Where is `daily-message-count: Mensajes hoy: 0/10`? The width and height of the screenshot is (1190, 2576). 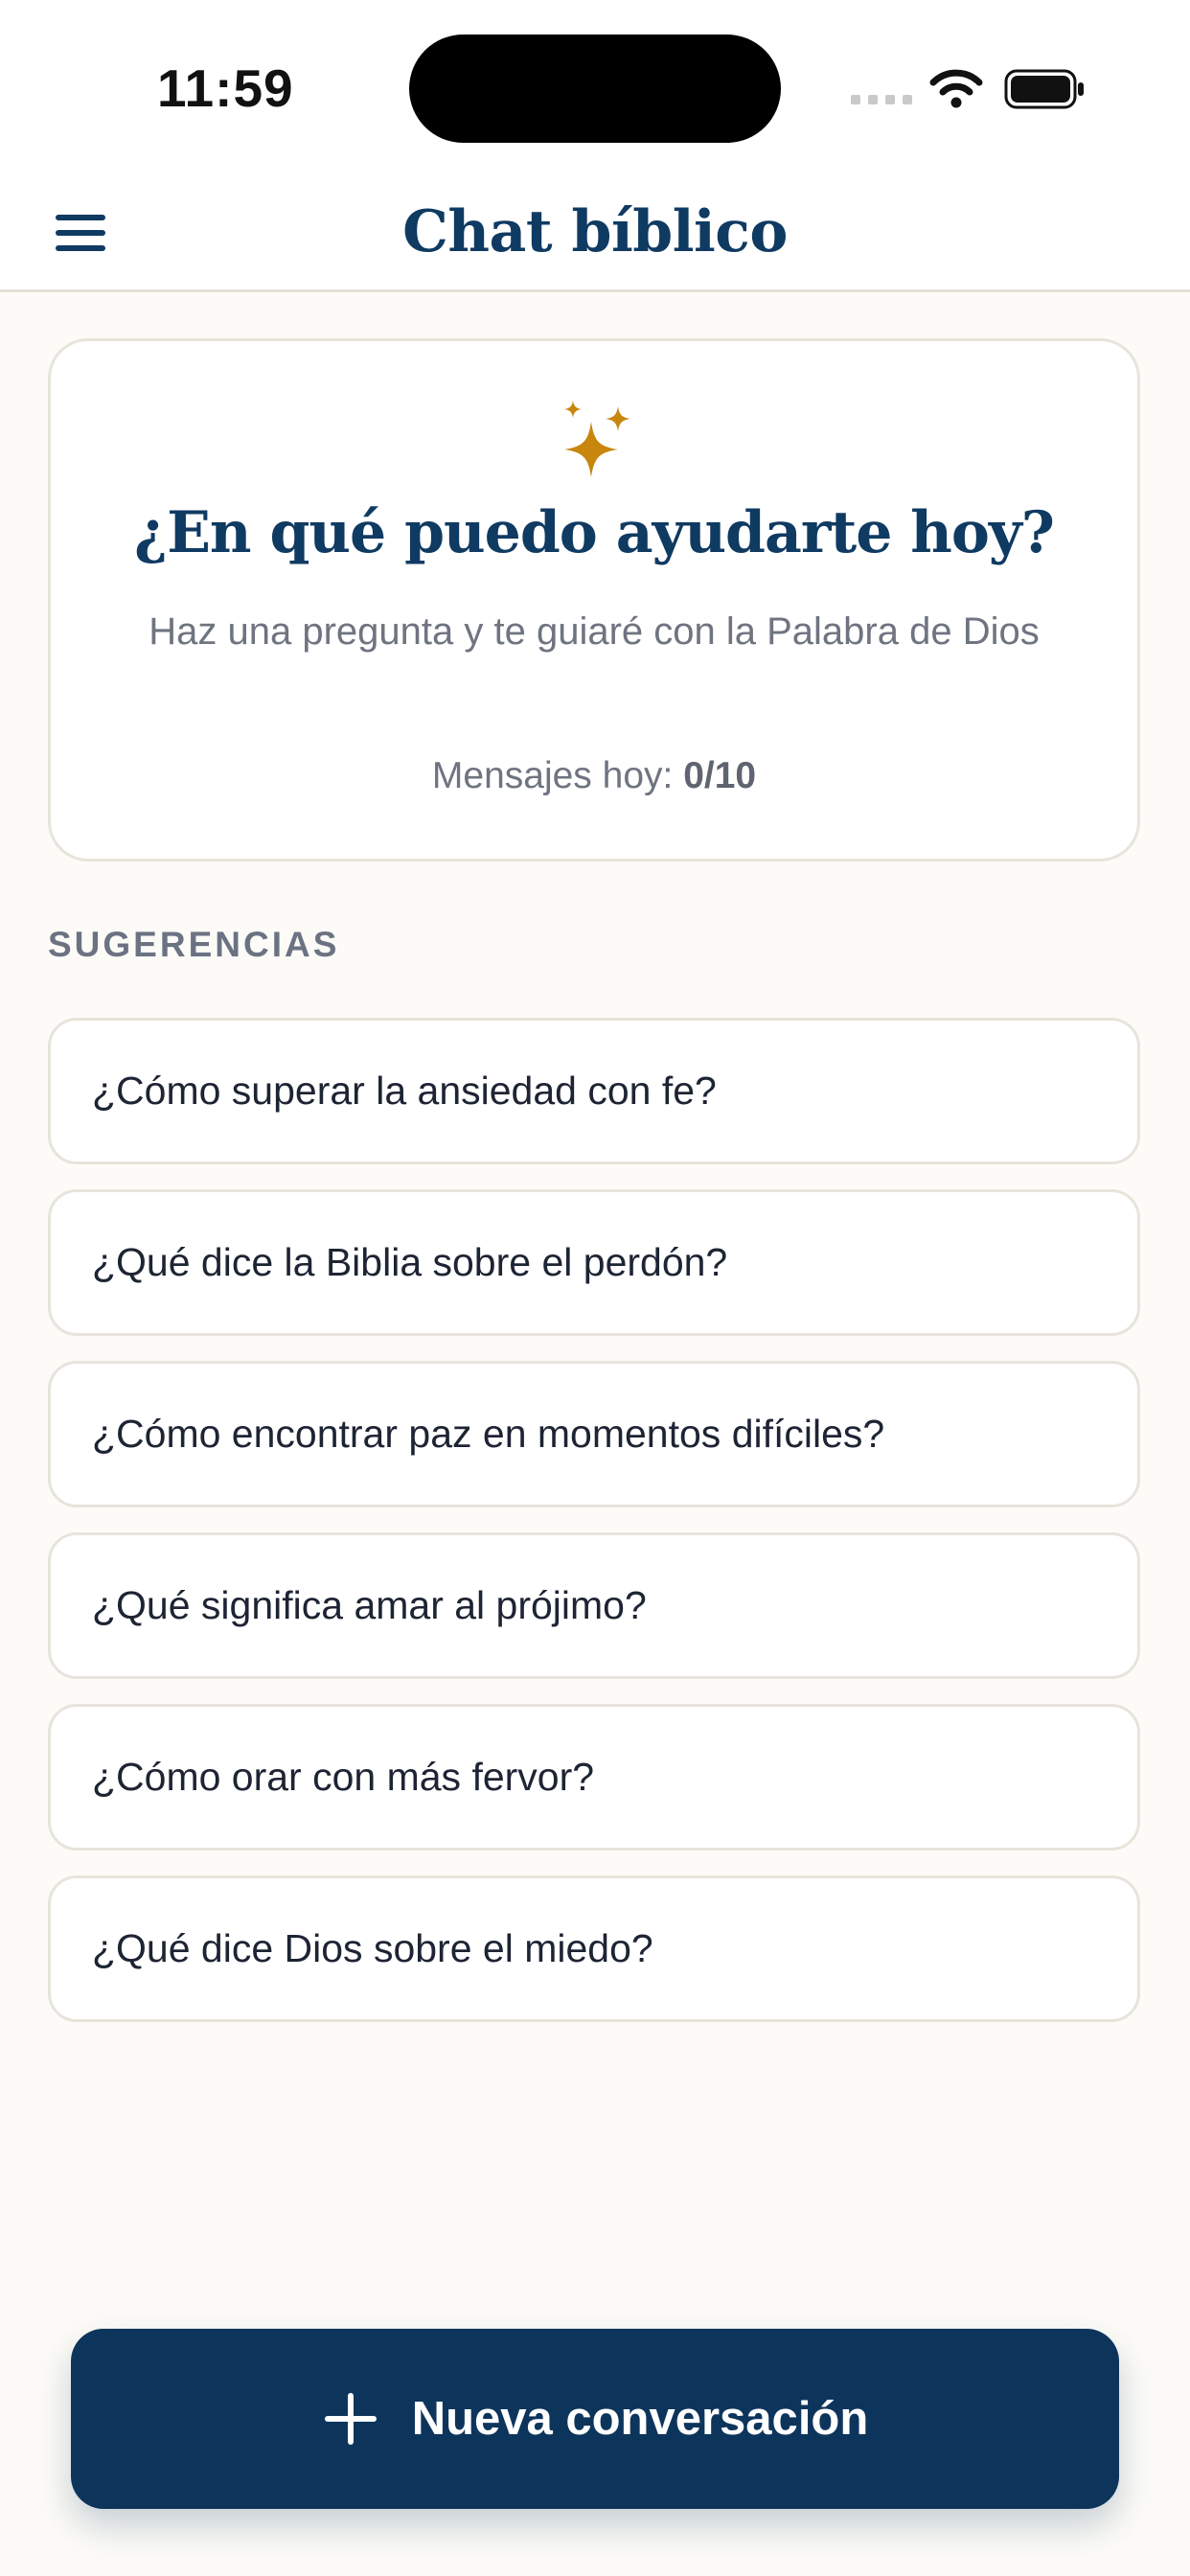 daily-message-count: Mensajes hoy: 0/10 is located at coordinates (594, 776).